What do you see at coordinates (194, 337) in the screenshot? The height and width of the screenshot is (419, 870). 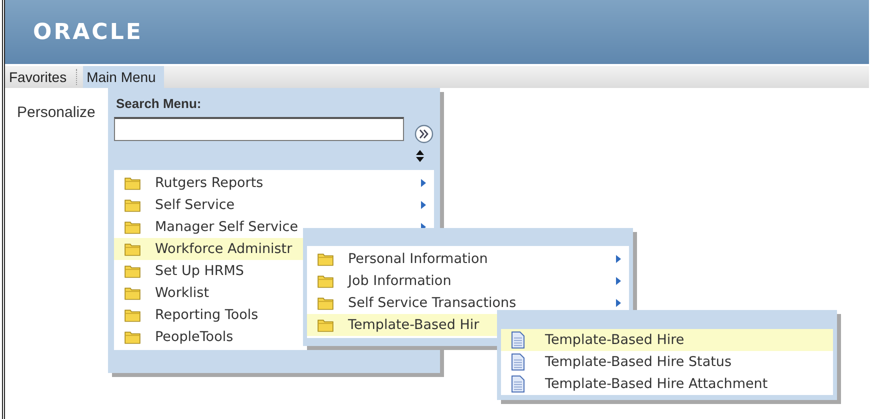 I see `menu-item-label: PeopleTools` at bounding box center [194, 337].